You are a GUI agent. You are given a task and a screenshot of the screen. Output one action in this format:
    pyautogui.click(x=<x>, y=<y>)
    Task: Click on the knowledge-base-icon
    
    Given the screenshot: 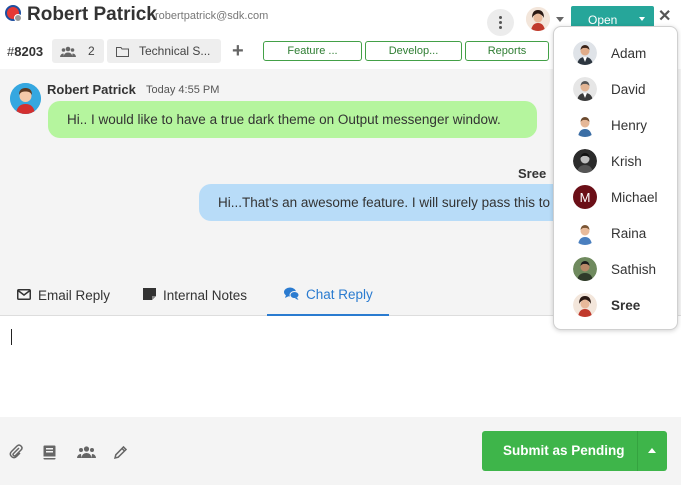 What is the action you would take?
    pyautogui.click(x=49, y=452)
    